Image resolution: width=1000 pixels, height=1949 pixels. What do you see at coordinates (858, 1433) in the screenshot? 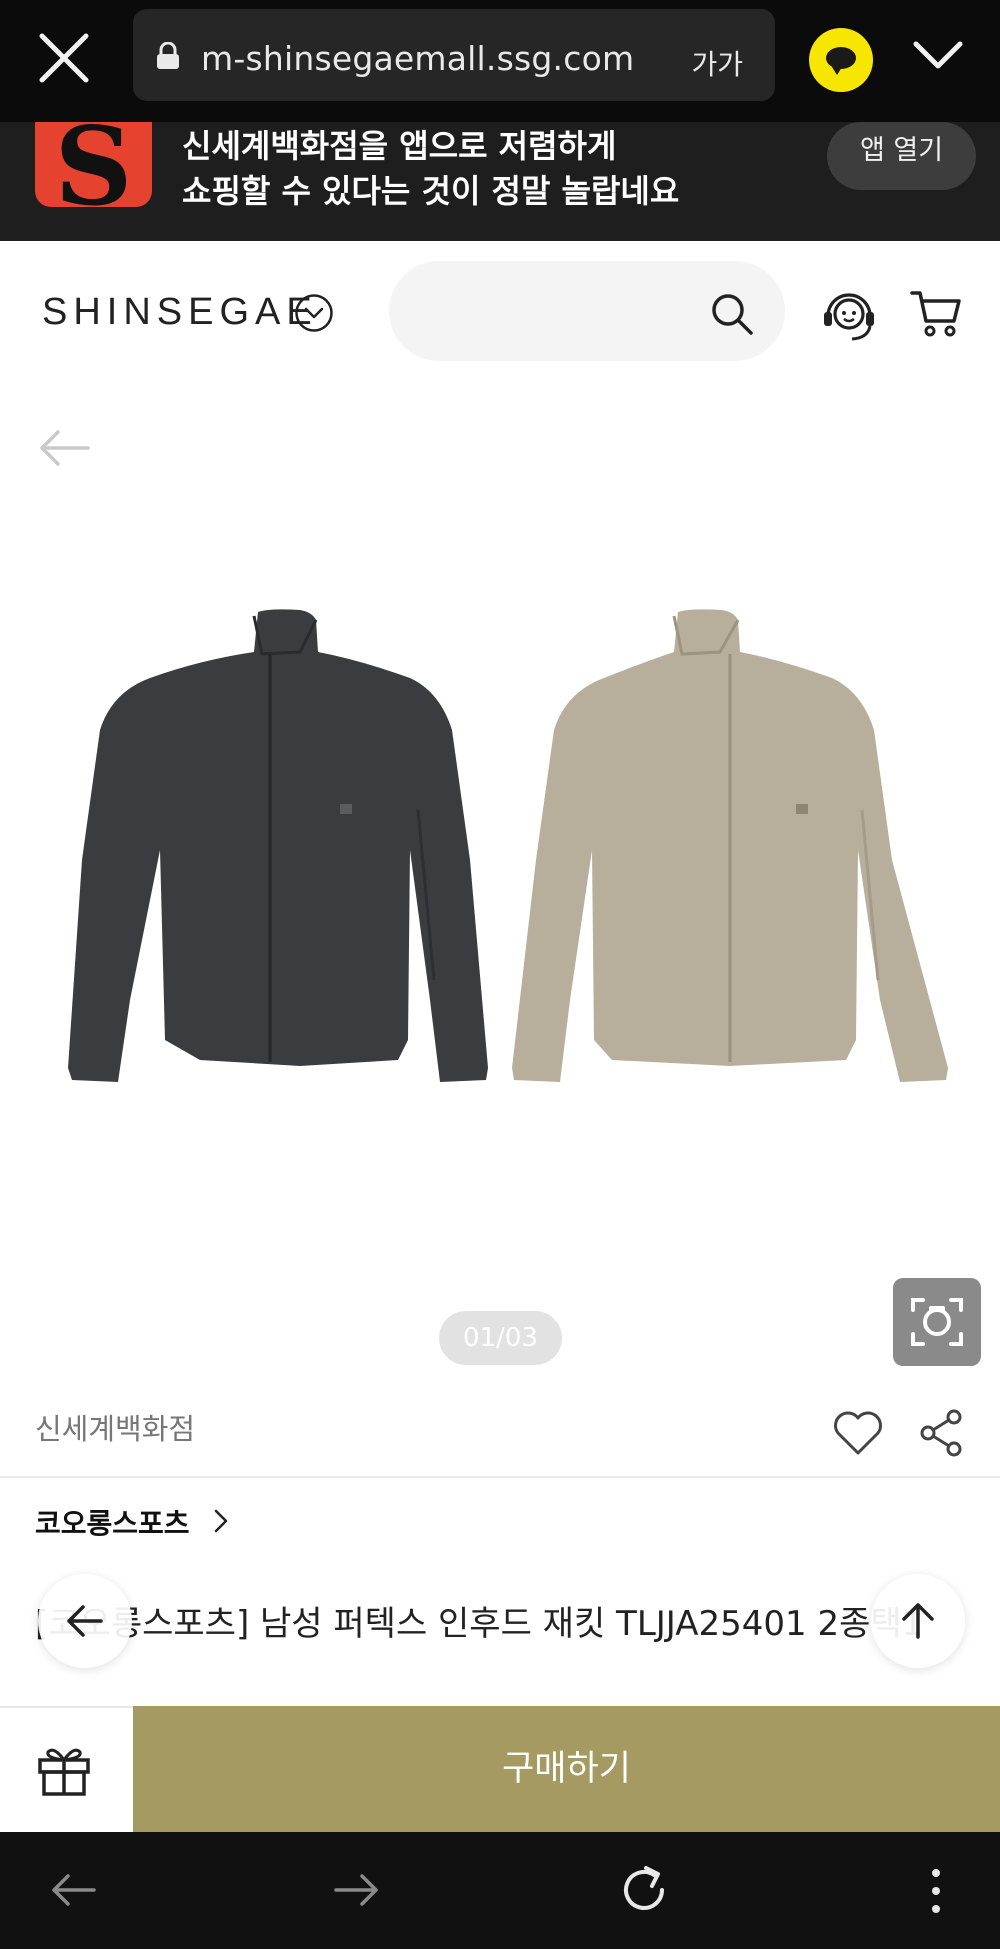
I see `heart-icon` at bounding box center [858, 1433].